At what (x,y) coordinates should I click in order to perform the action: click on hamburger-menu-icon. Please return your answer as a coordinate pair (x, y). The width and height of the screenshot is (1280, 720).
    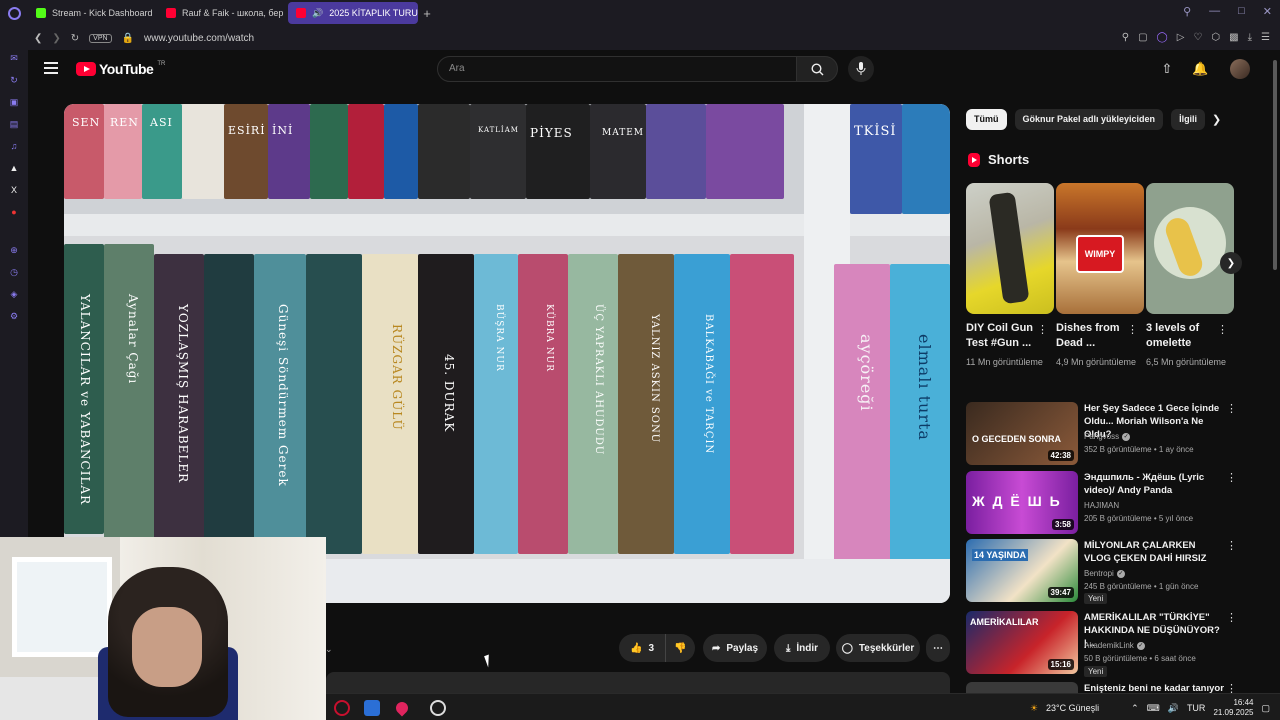
    Looking at the image, I should click on (51, 68).